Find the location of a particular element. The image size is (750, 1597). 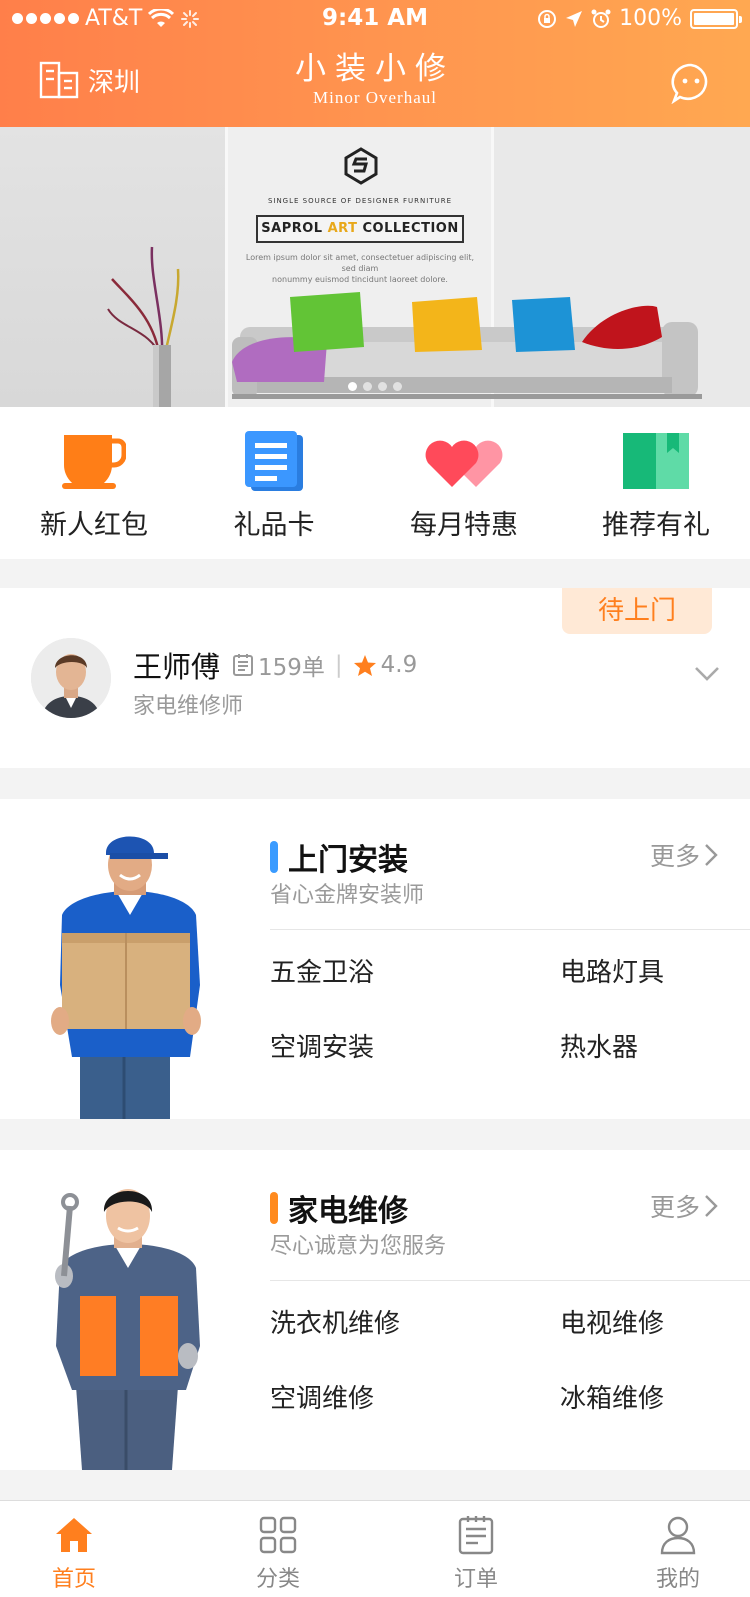

pending-order-card: 待上门 王师傅 159单 | 4.9 家电维修师 is located at coordinates (375, 678).